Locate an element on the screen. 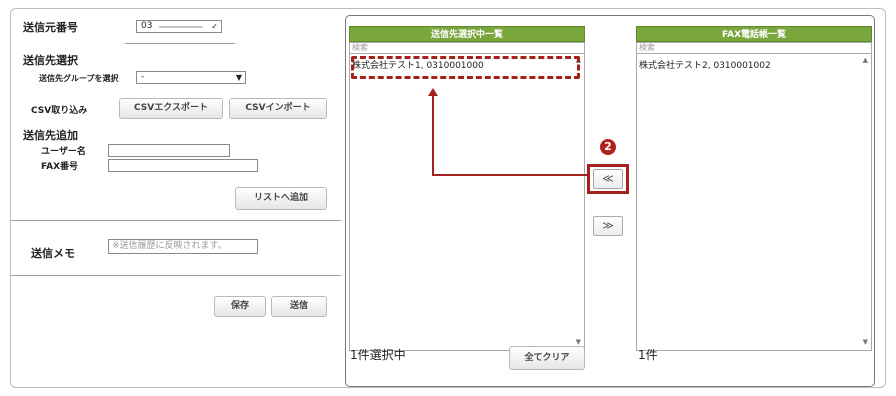  destination-select-heading: 送信先選択 is located at coordinates (50, 60).